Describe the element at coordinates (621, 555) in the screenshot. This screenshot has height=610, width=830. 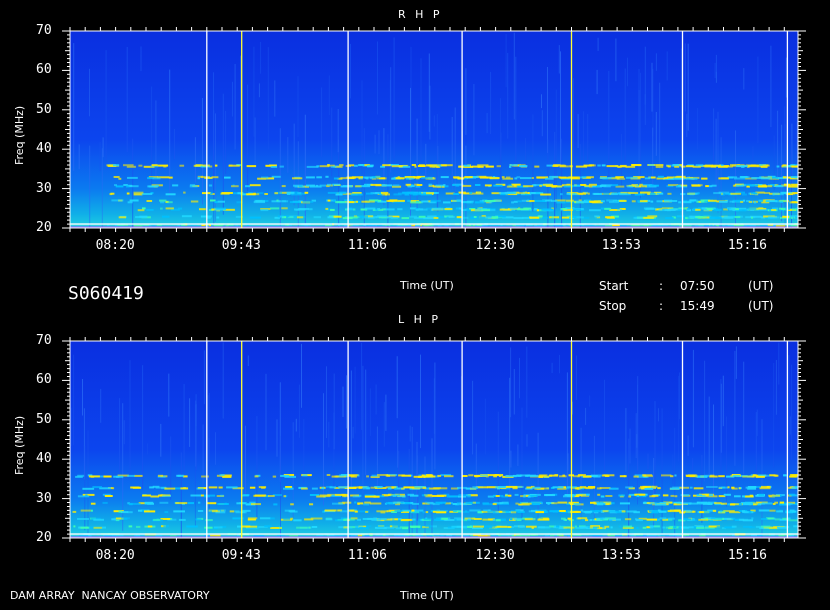
I see `x-tick-label: 13:53` at that location.